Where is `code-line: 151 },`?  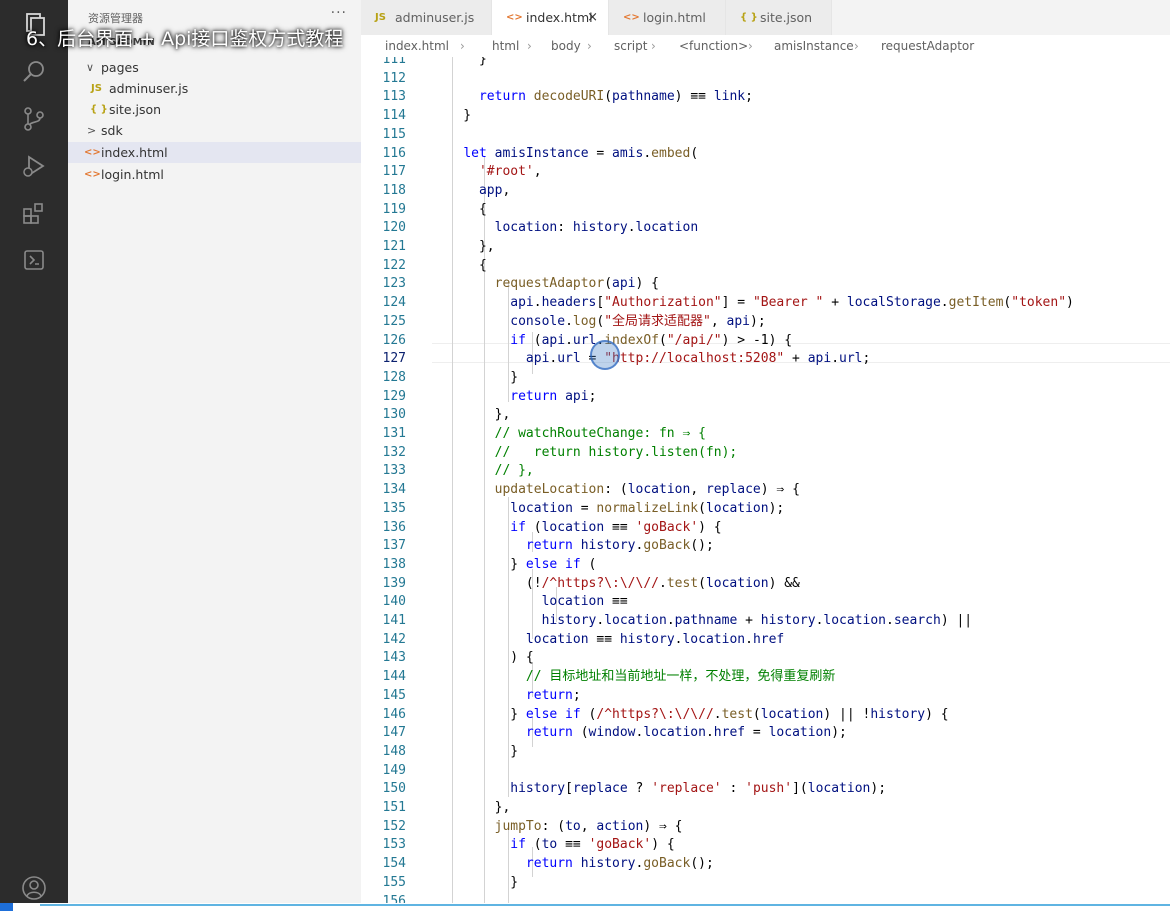
code-line: 151 }, is located at coordinates (765, 808).